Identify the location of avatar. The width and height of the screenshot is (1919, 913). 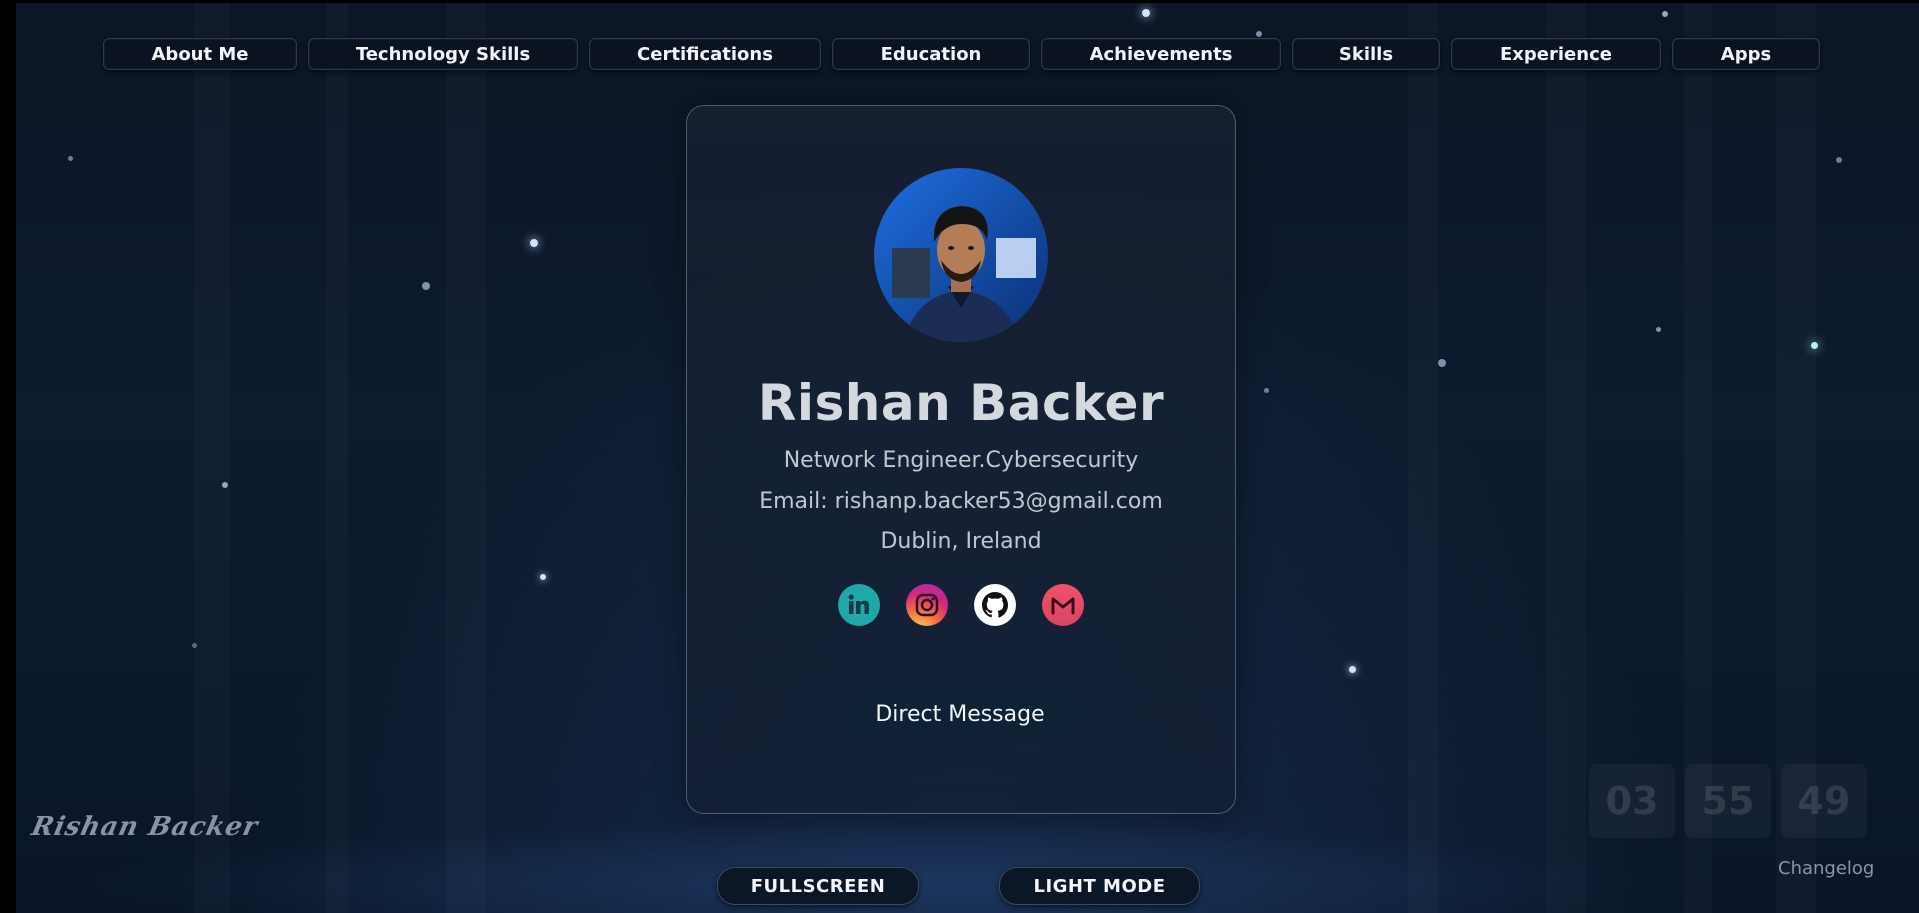
(961, 255).